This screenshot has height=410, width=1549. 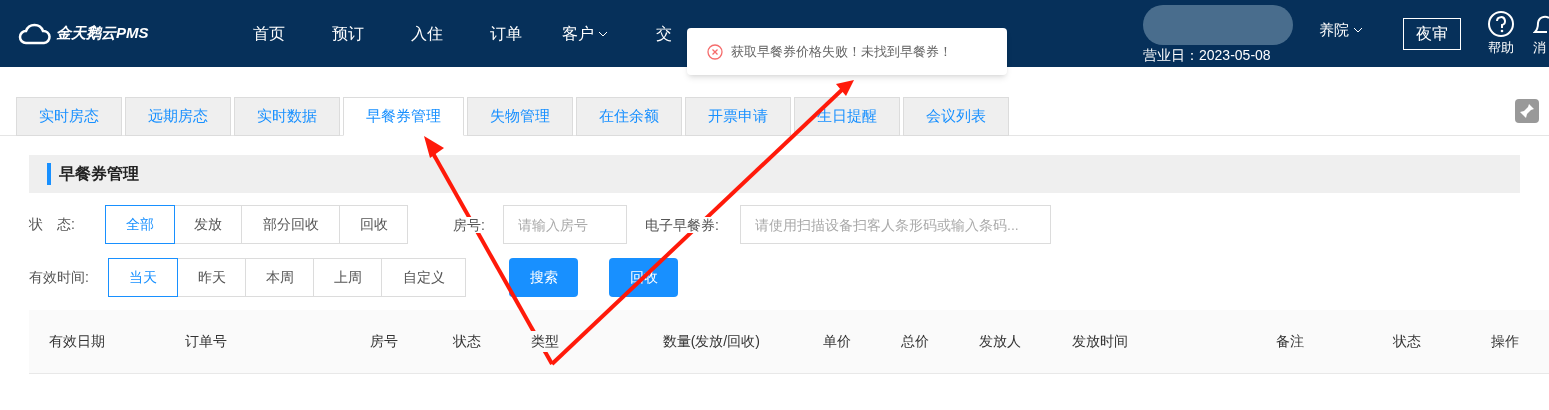 I want to click on nav-item: 入住, so click(x=427, y=33).